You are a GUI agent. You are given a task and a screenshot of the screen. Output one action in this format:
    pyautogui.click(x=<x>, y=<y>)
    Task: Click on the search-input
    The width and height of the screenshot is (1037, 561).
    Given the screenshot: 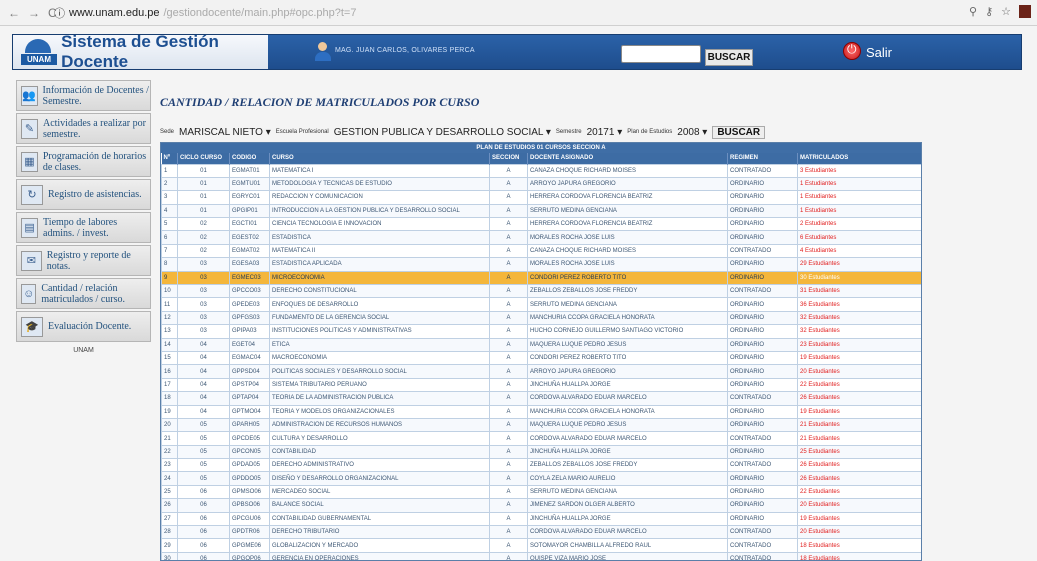 What is the action you would take?
    pyautogui.click(x=661, y=54)
    